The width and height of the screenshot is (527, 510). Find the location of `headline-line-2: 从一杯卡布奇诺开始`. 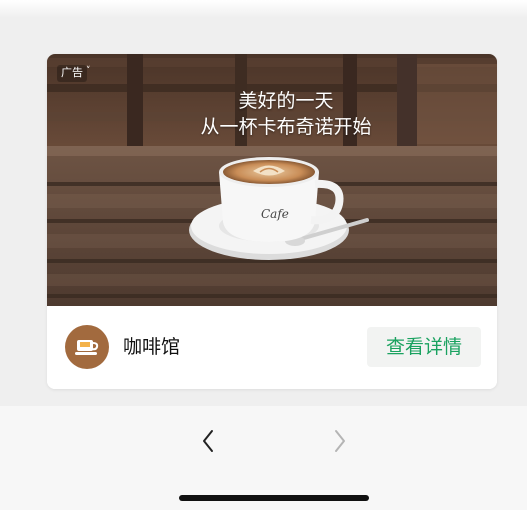

headline-line-2: 从一杯卡布奇诺开始 is located at coordinates (286, 127).